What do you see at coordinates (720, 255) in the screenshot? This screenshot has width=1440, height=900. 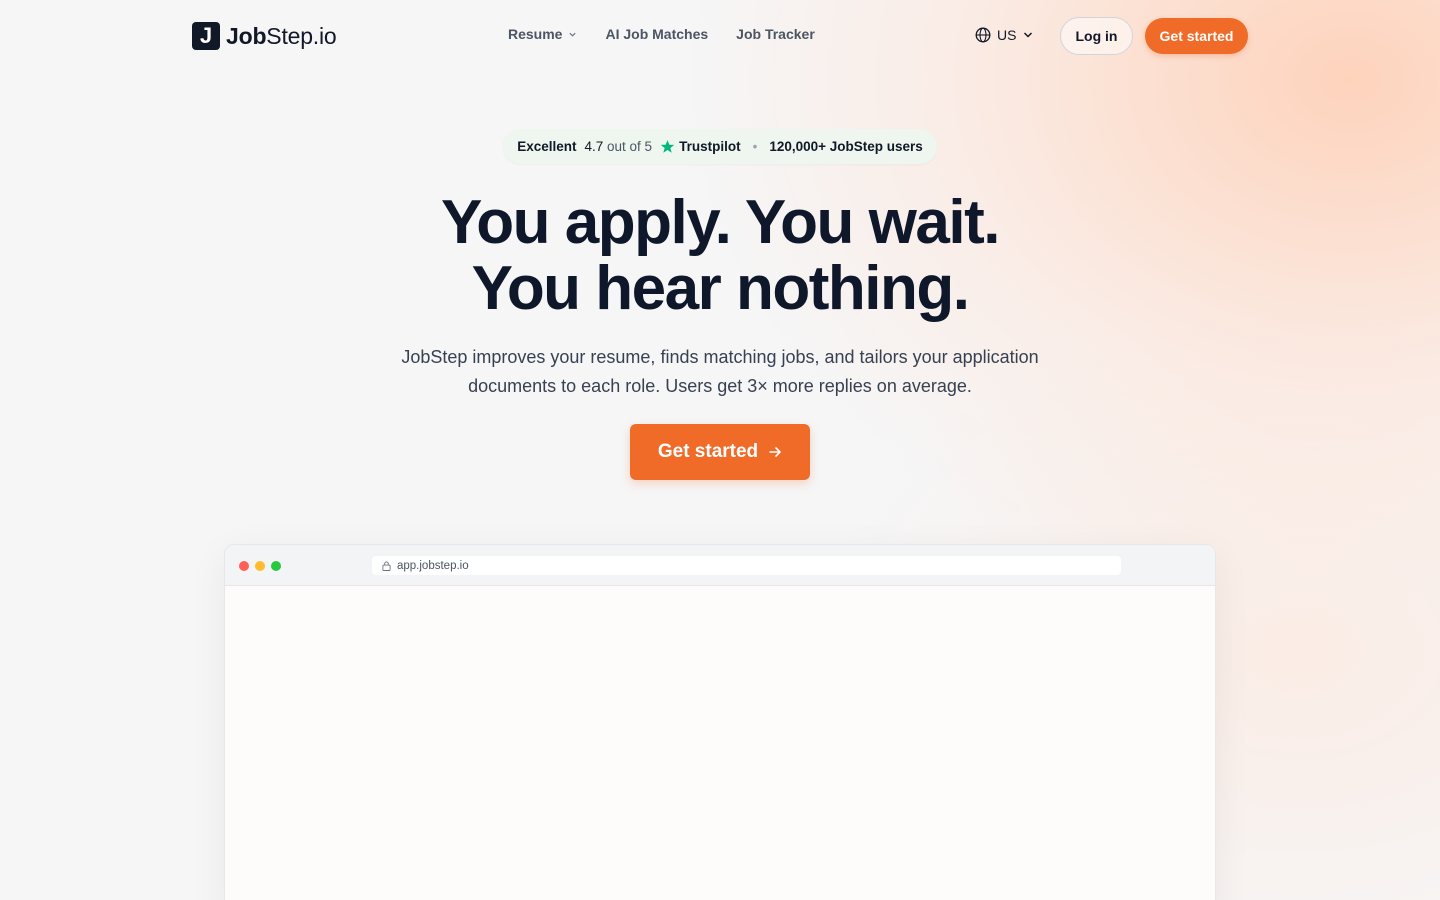 I see `page-title: You apply. You wait. You hear nothing.` at bounding box center [720, 255].